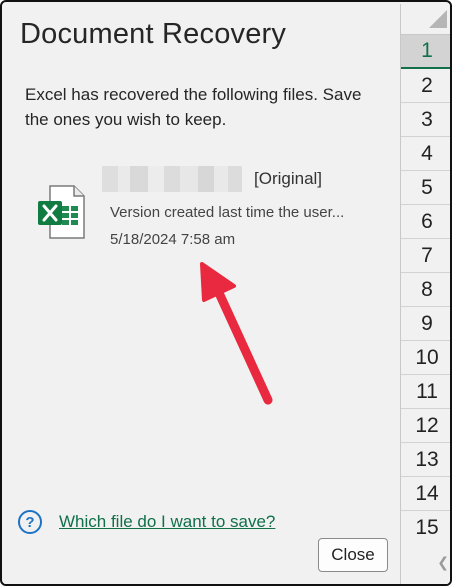 The width and height of the screenshot is (452, 586). What do you see at coordinates (425, 561) in the screenshot?
I see `horizontal-scroll-area: ❮` at bounding box center [425, 561].